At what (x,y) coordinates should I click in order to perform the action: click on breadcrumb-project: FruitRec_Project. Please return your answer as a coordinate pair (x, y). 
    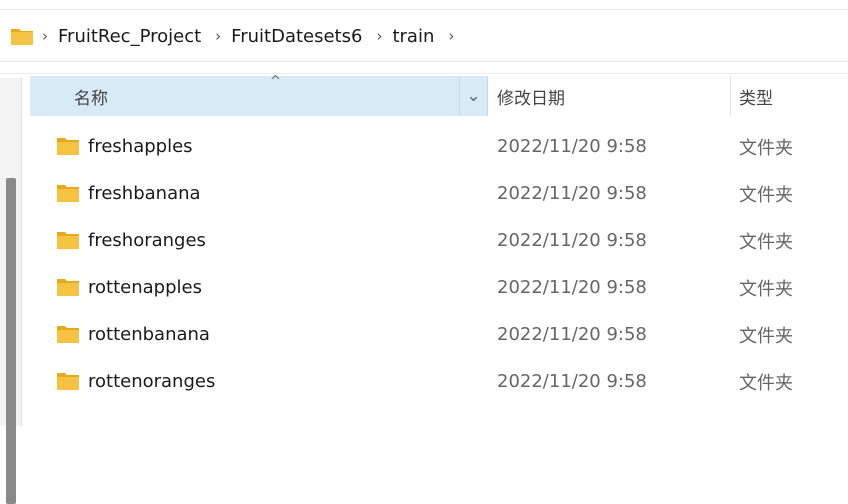
    Looking at the image, I should click on (131, 36).